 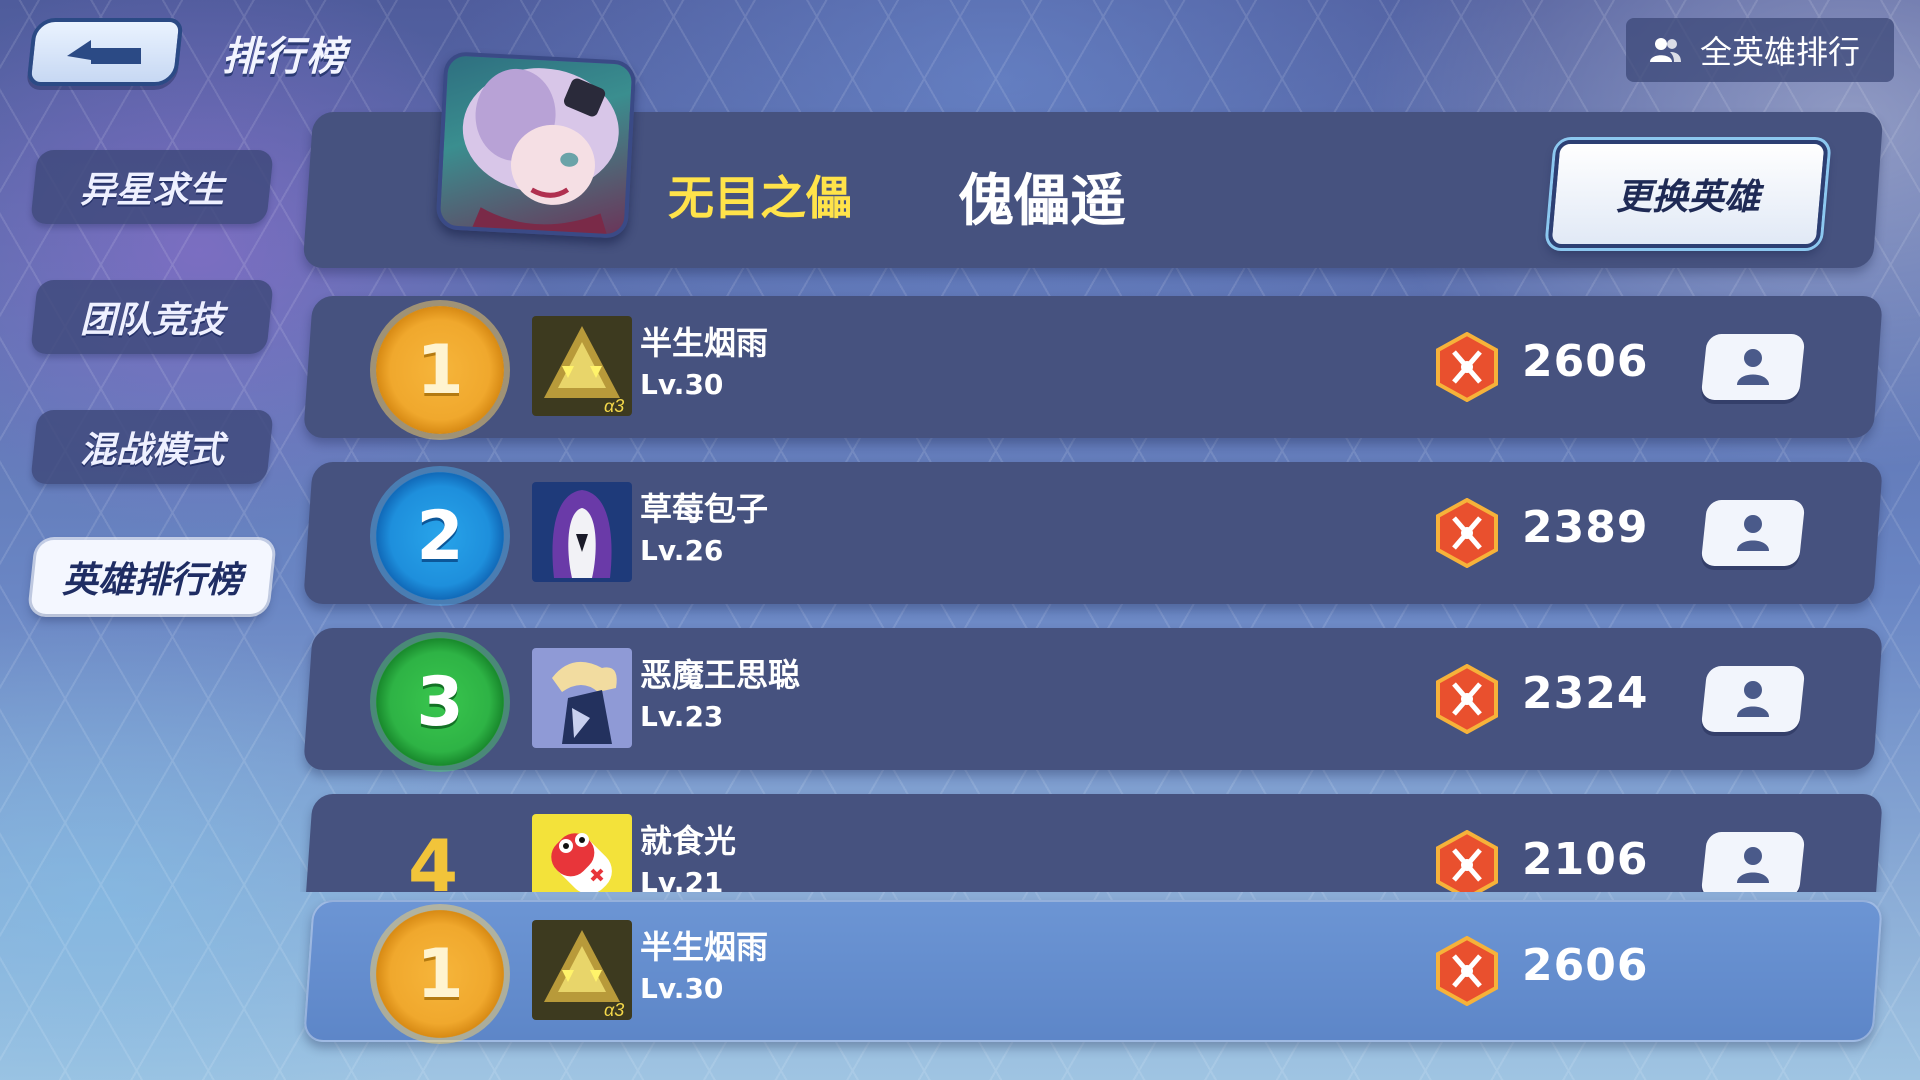 What do you see at coordinates (688, 841) in the screenshot?
I see `player-name: 就食光` at bounding box center [688, 841].